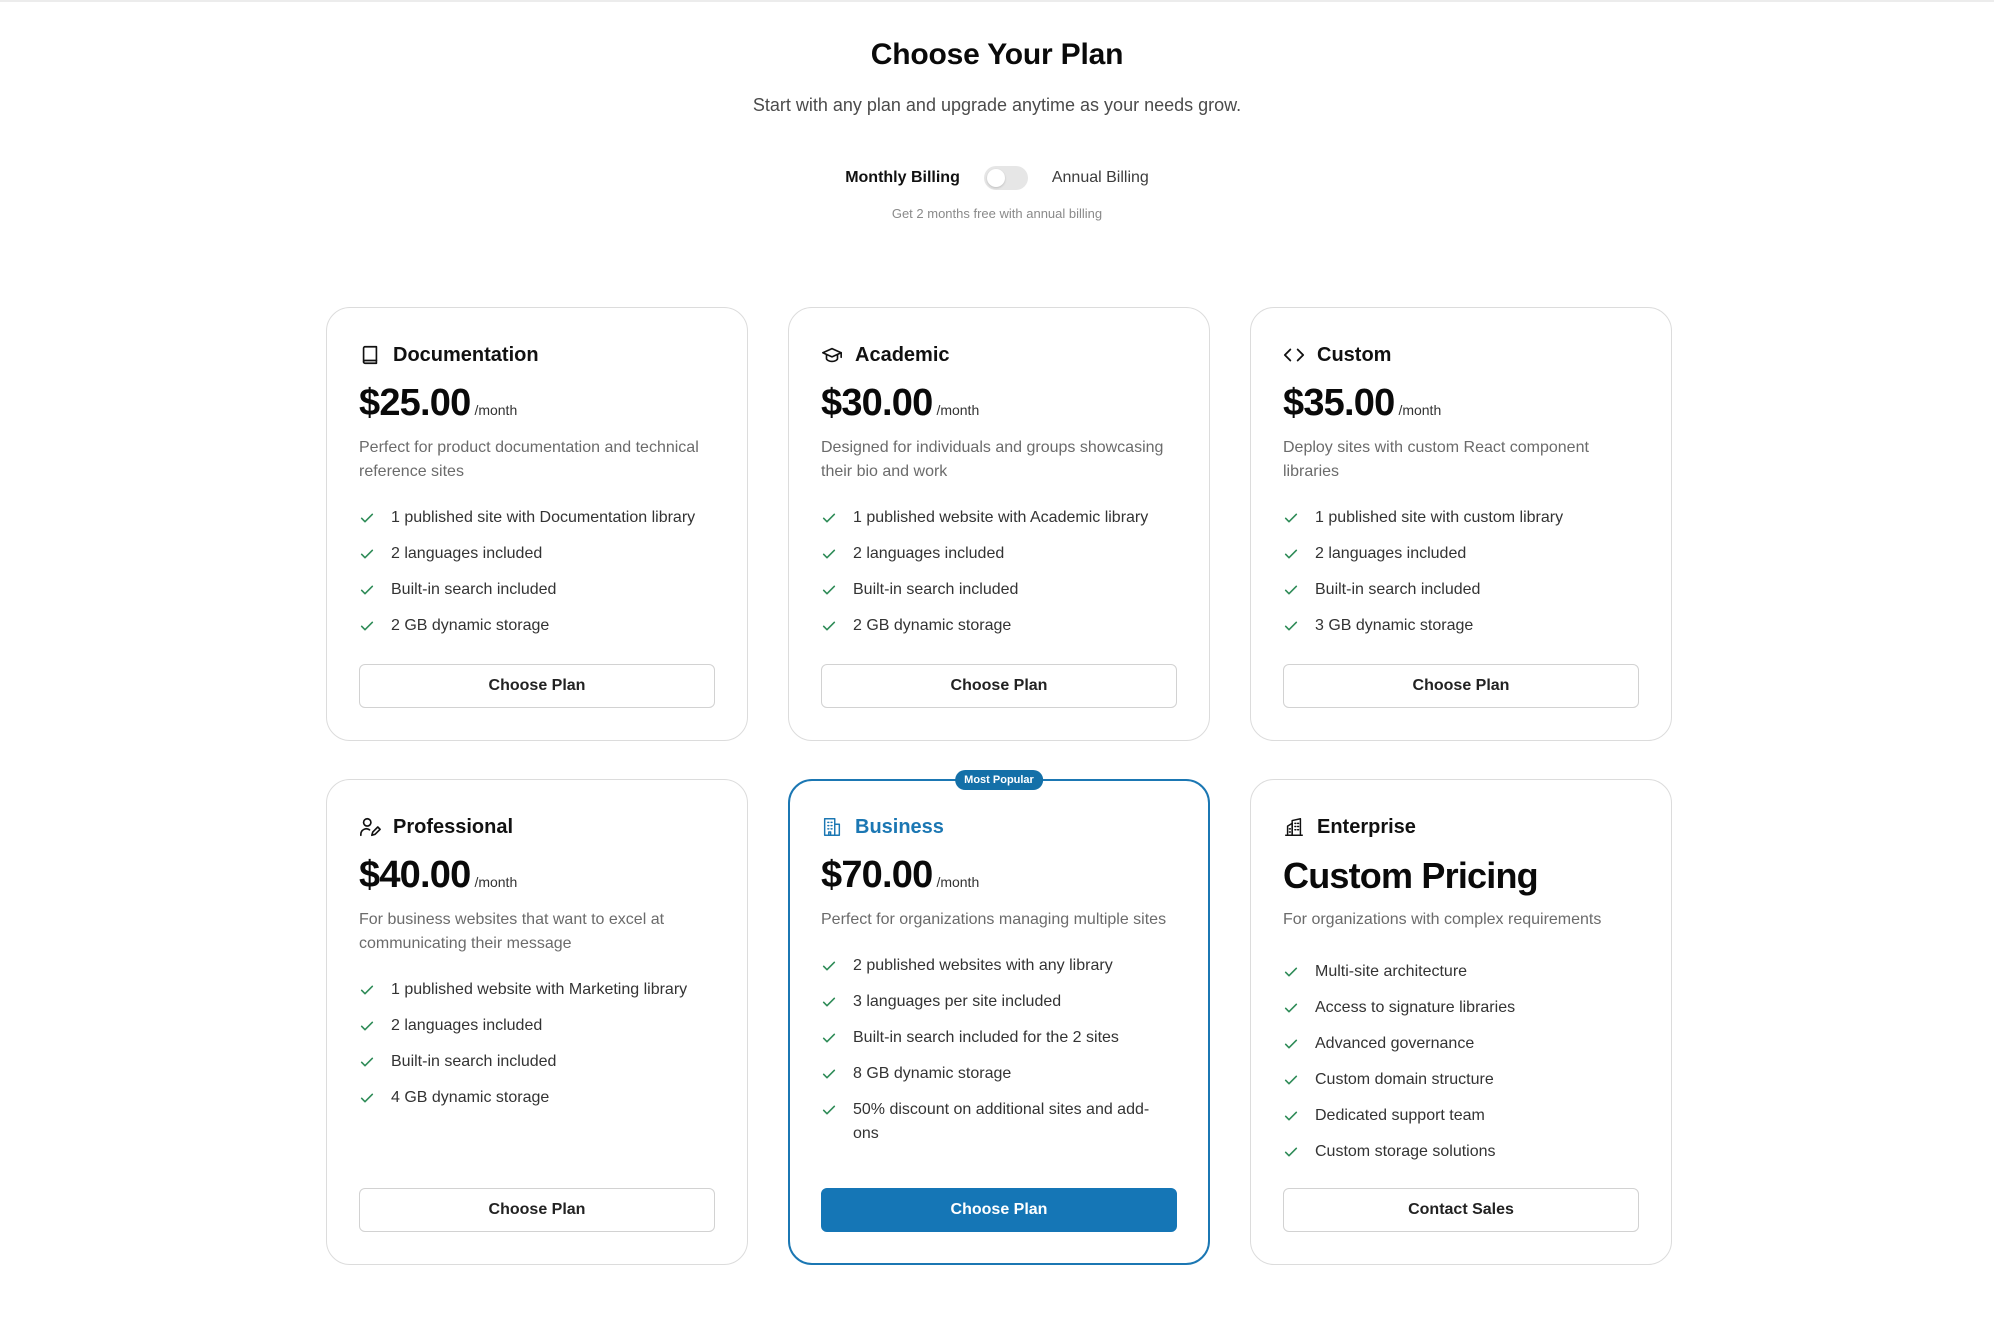 The image size is (1994, 1324). I want to click on feature-item: 1 published site with custom library, so click(1461, 518).